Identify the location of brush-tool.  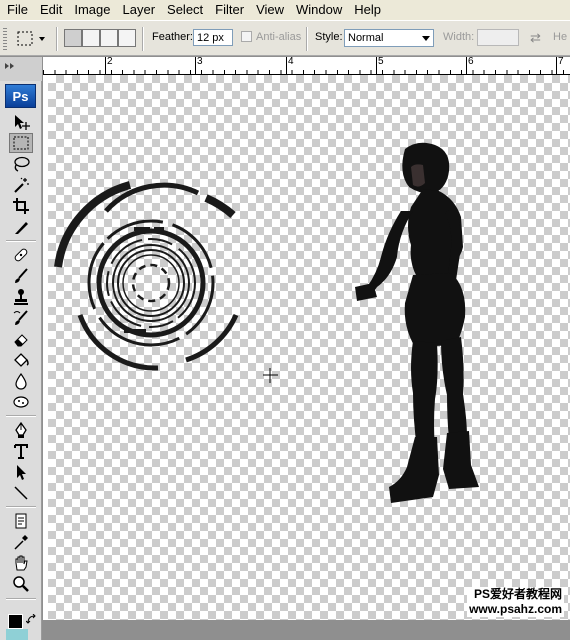
(21, 276).